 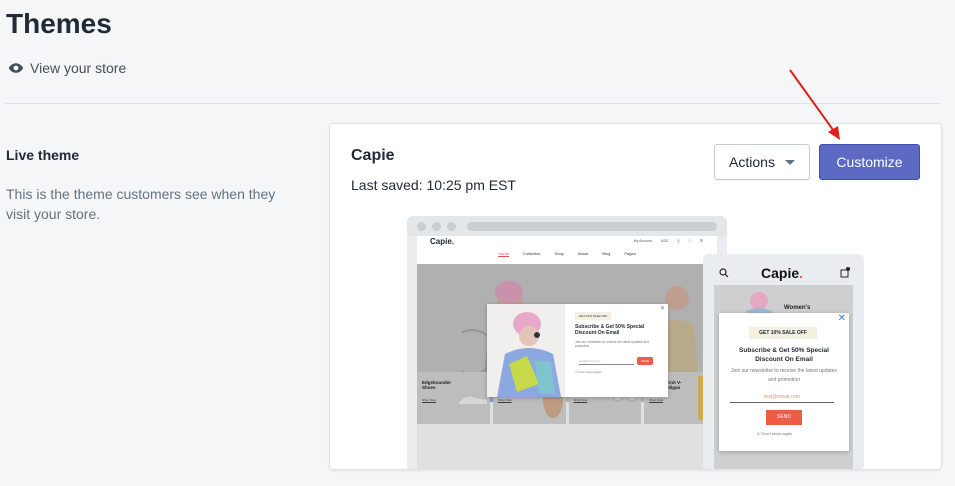 What do you see at coordinates (433, 185) in the screenshot?
I see `last-saved-text: Last saved: 10:25 pm EST` at bounding box center [433, 185].